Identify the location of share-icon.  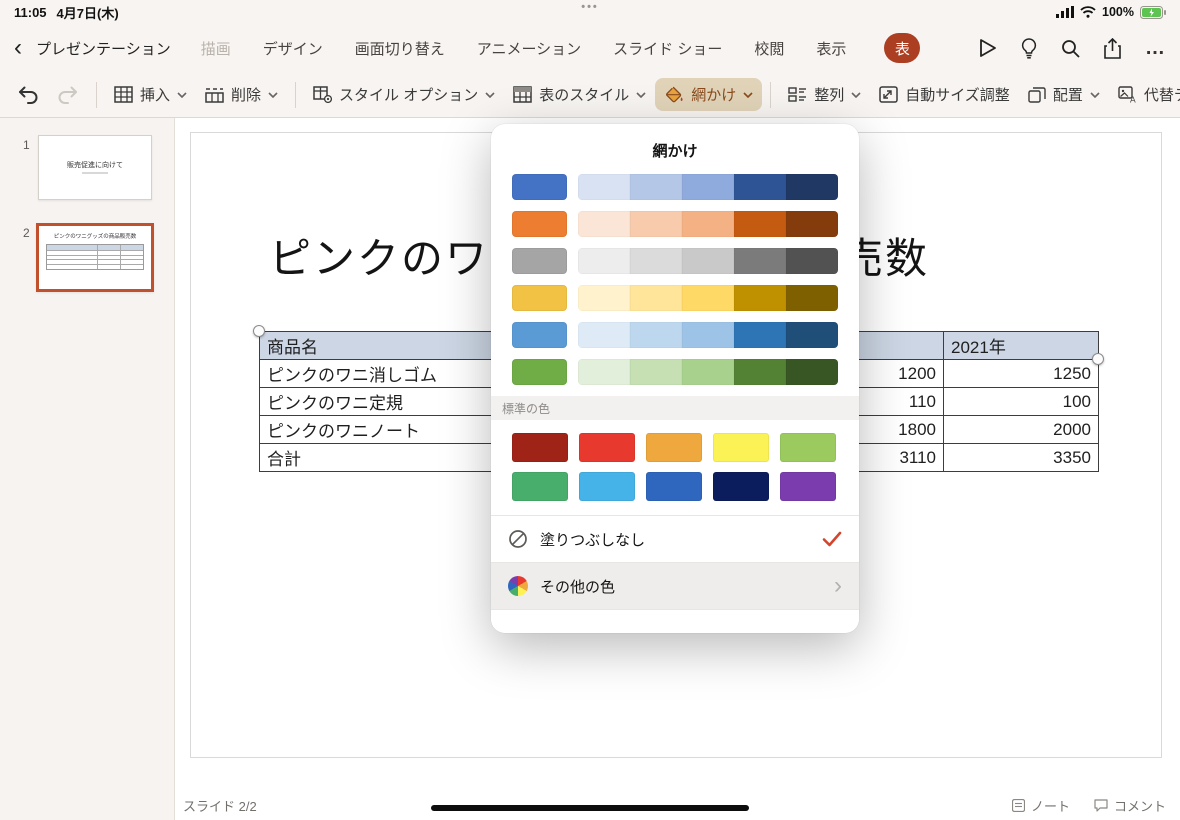
(1112, 48).